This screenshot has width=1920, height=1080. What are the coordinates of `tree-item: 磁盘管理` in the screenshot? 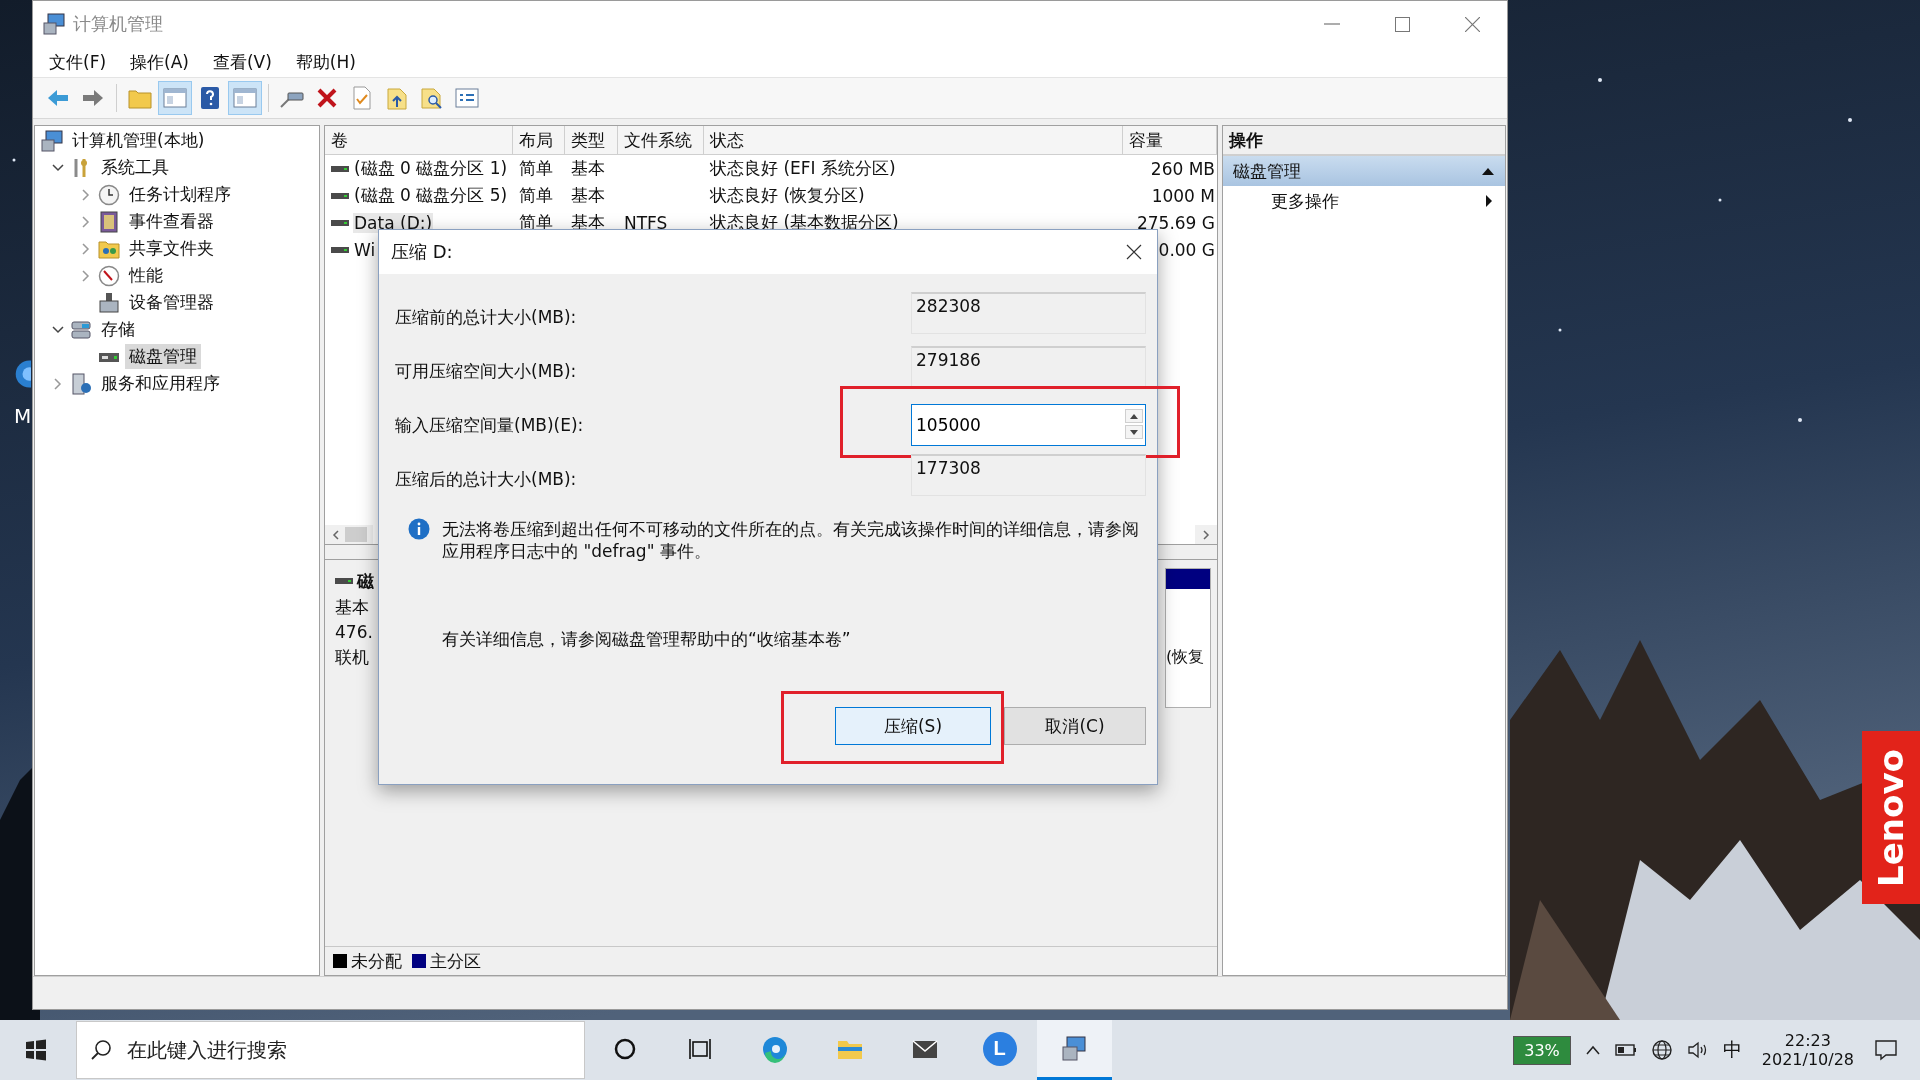 It's located at (163, 356).